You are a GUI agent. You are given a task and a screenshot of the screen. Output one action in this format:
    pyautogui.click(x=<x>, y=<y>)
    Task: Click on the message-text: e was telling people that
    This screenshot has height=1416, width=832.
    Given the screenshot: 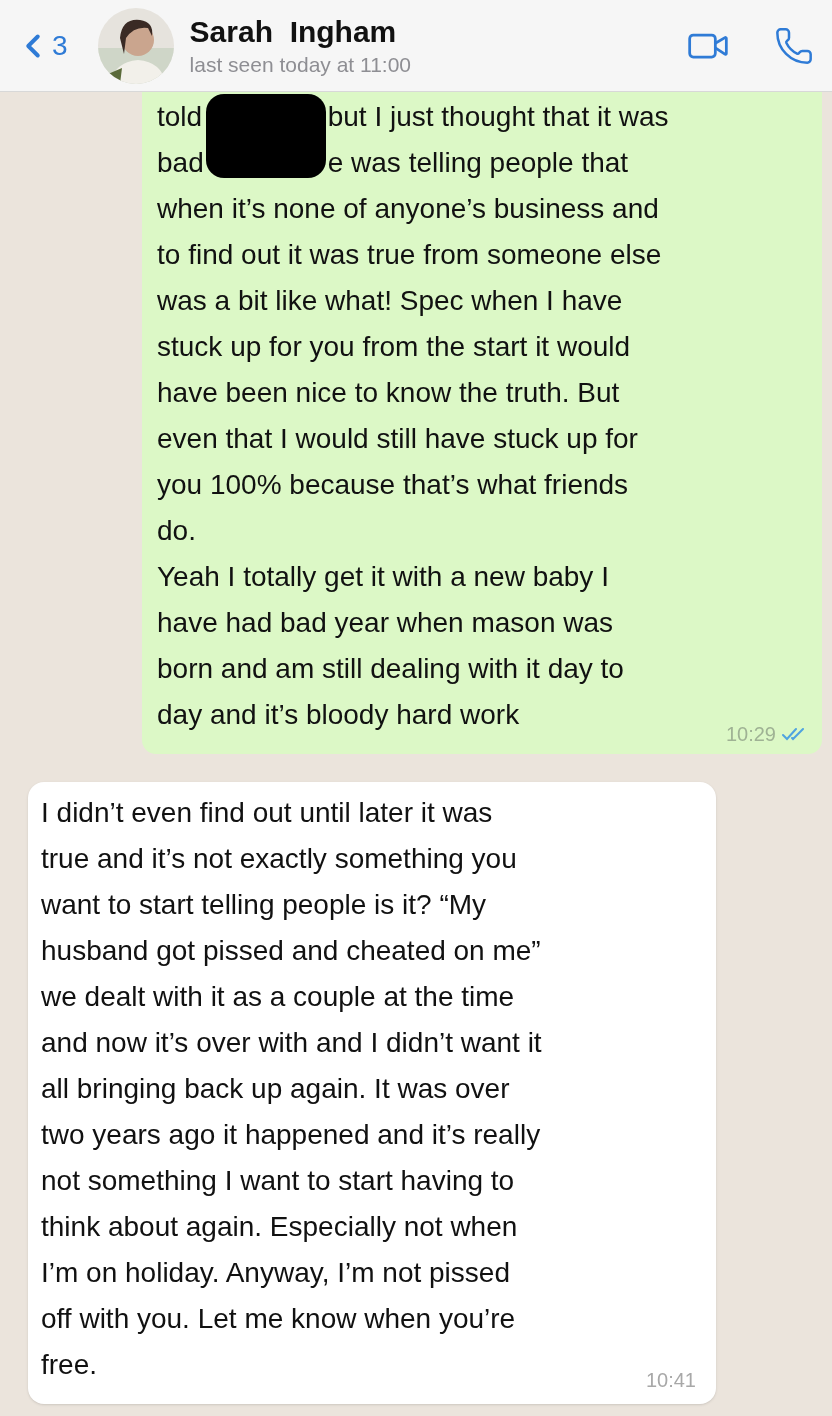 What is the action you would take?
    pyautogui.click(x=478, y=163)
    